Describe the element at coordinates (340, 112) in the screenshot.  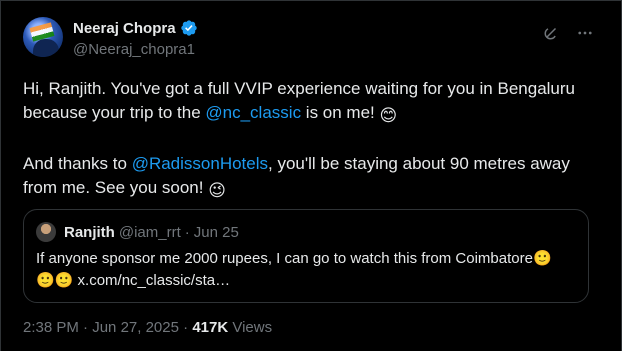
I see `text-span: is on me!` at that location.